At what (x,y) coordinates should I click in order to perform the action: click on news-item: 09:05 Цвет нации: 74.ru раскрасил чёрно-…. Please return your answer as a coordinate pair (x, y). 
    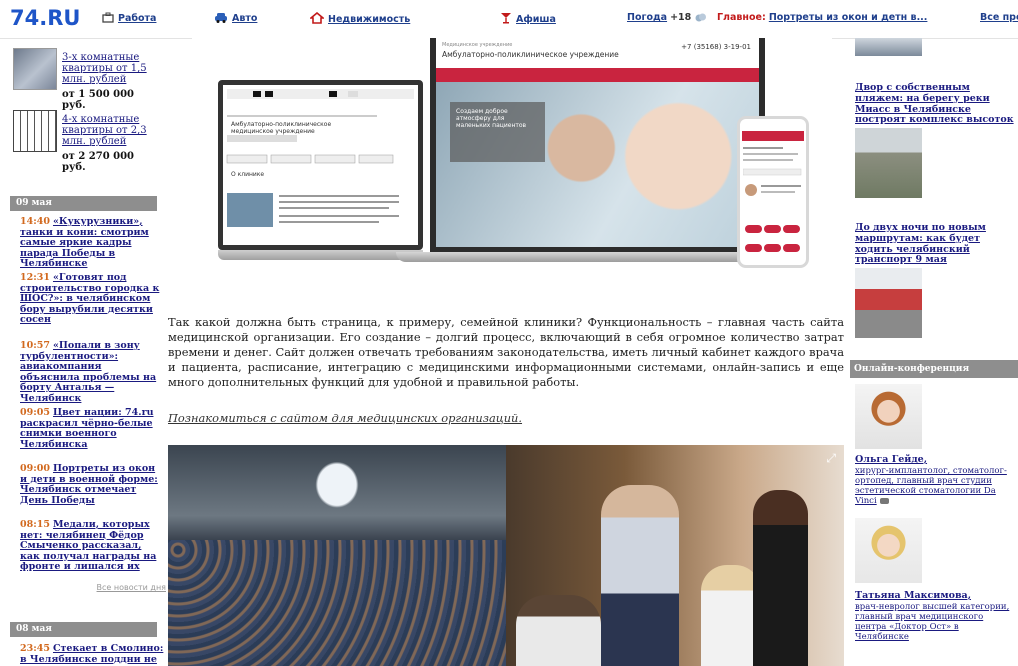
    Looking at the image, I should click on (92, 428).